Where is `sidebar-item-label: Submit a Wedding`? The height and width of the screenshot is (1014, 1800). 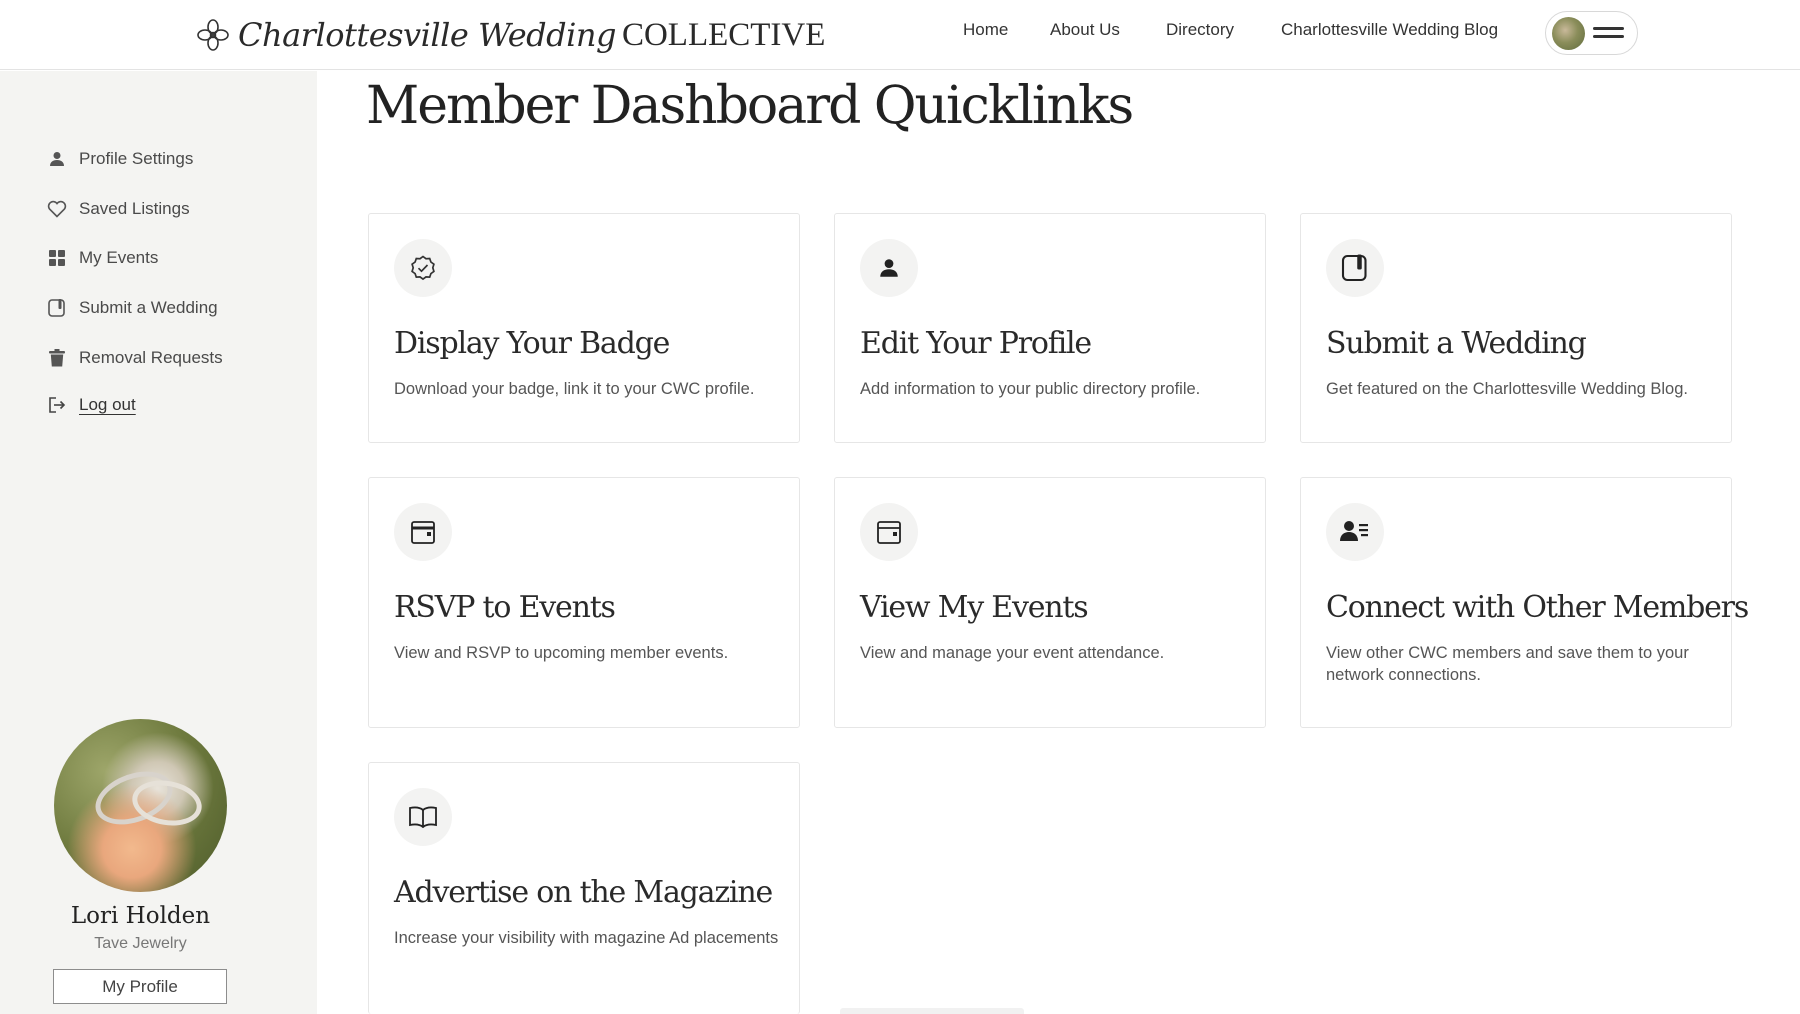 sidebar-item-label: Submit a Wedding is located at coordinates (148, 307).